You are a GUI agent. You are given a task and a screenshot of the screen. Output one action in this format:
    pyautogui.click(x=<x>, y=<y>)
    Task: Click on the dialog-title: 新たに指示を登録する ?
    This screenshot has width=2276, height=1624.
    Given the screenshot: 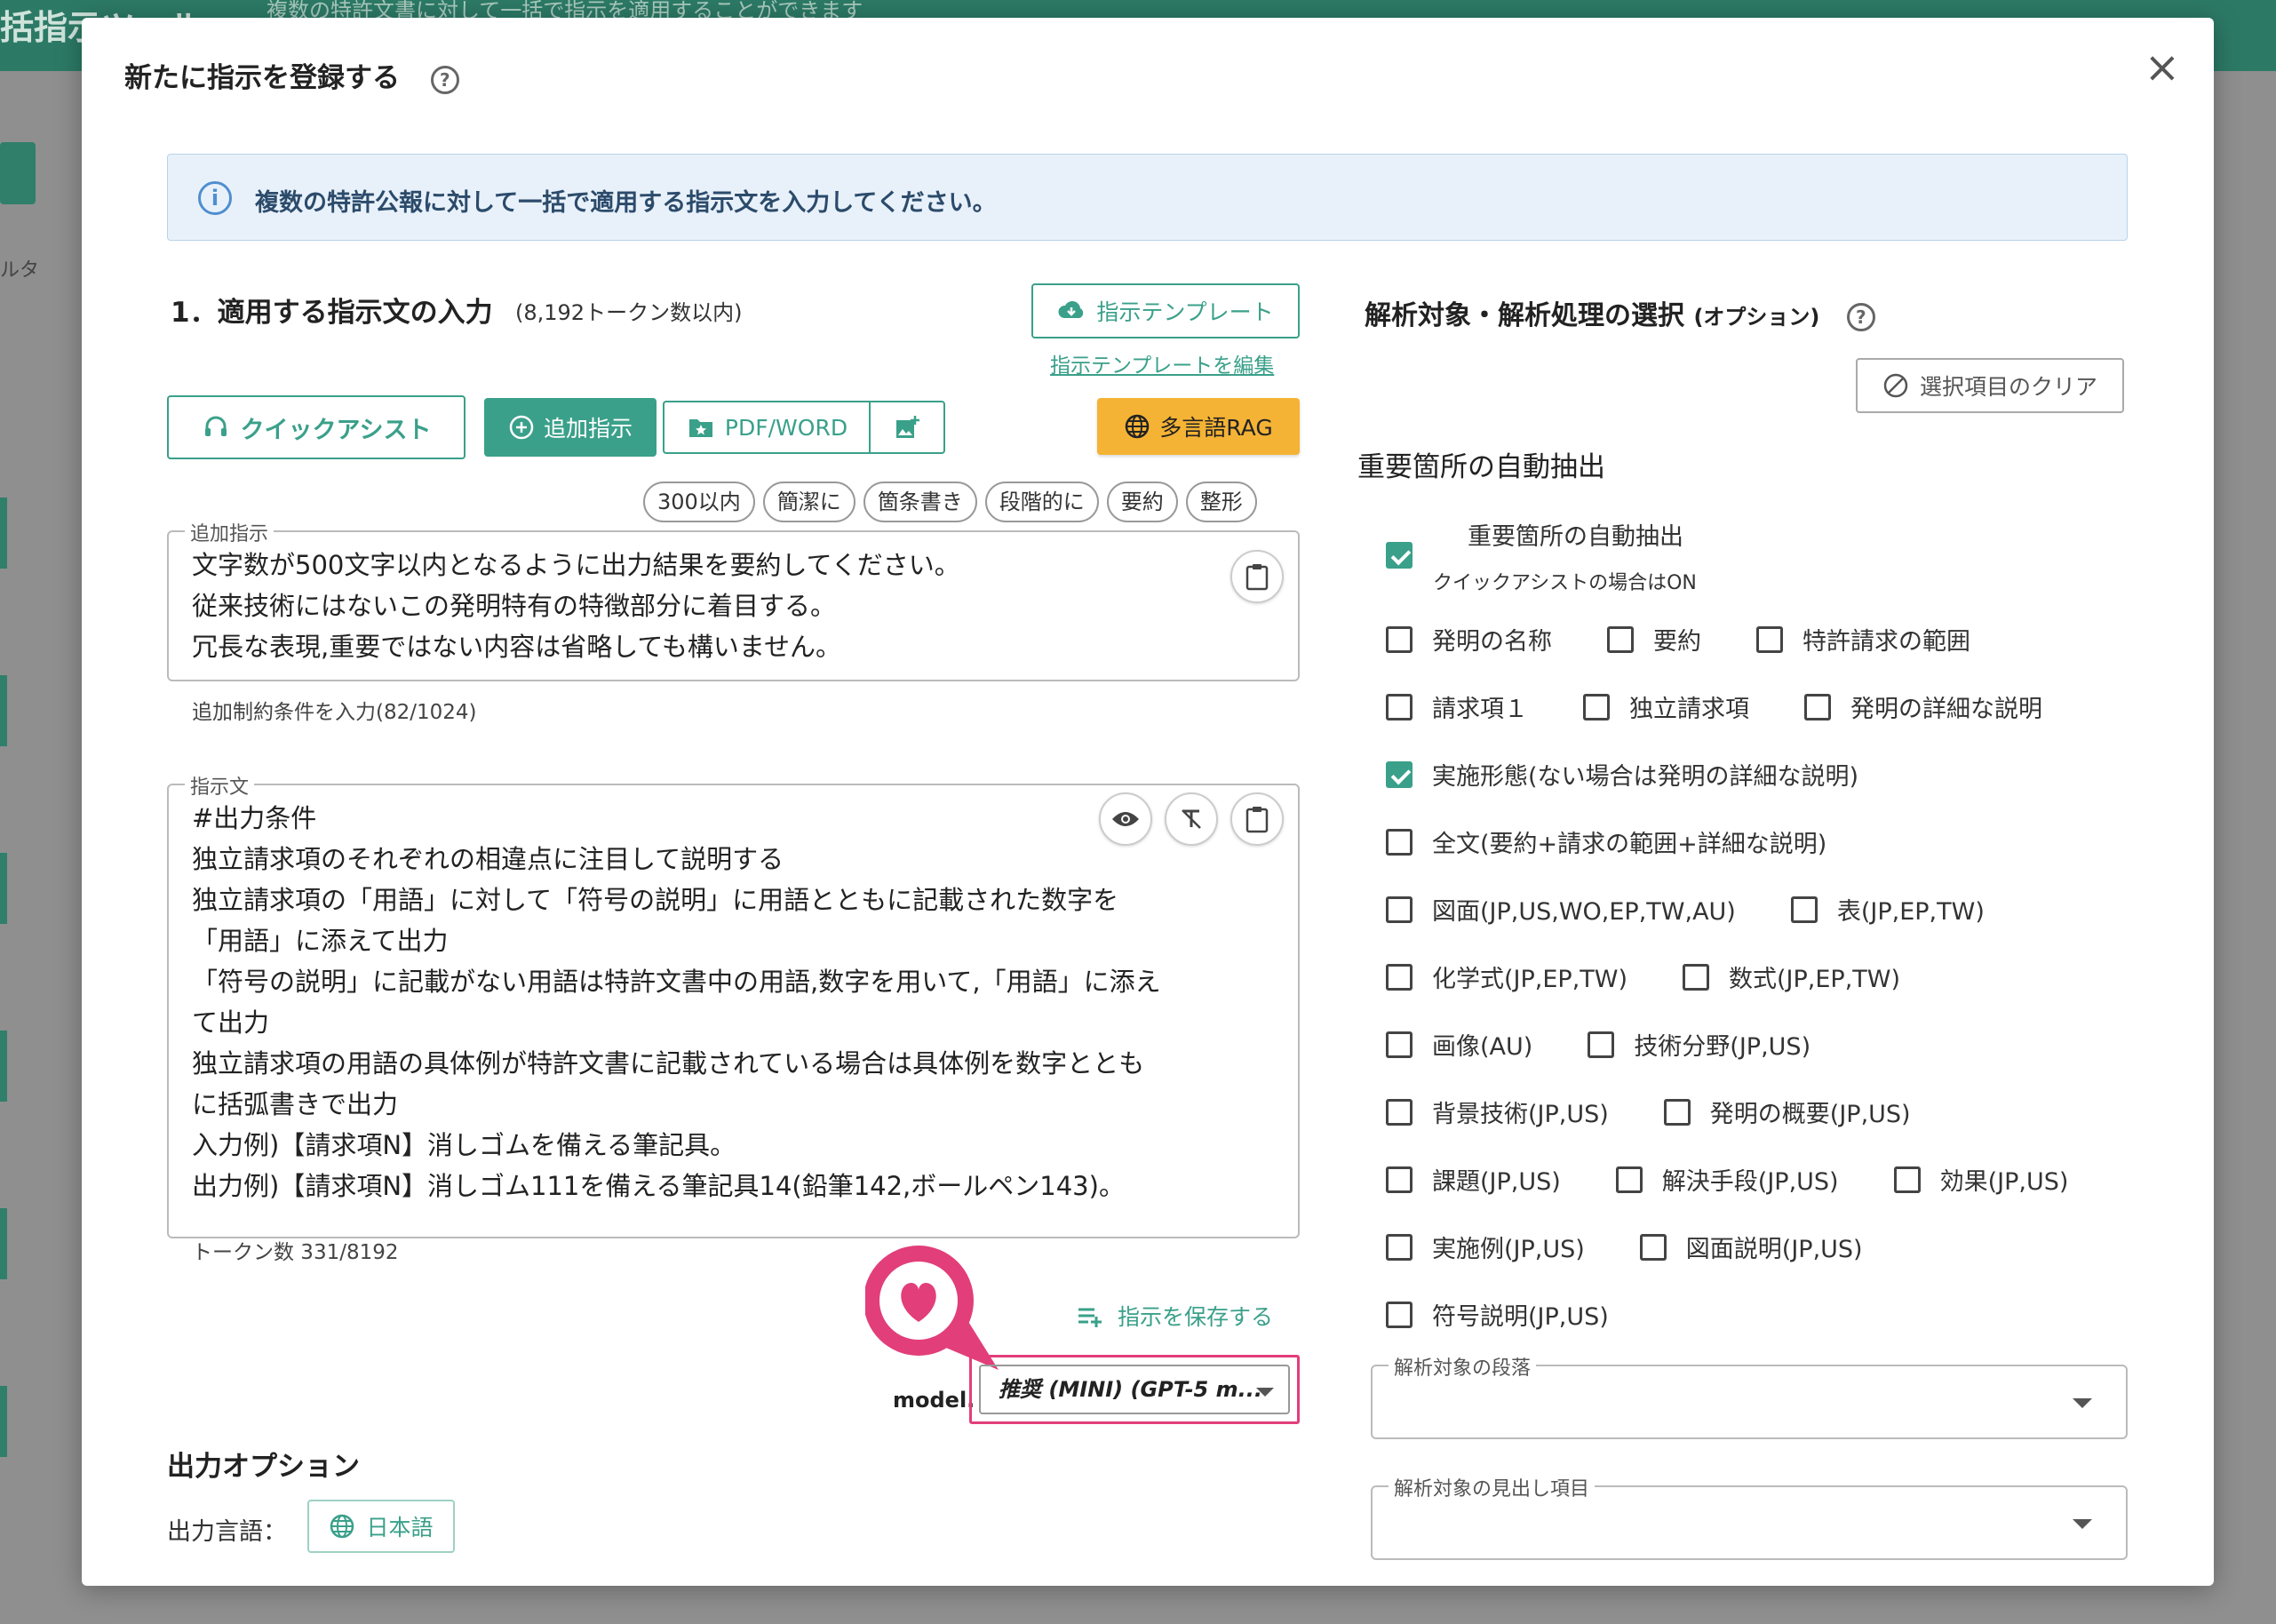 What is the action you would take?
    pyautogui.click(x=291, y=75)
    